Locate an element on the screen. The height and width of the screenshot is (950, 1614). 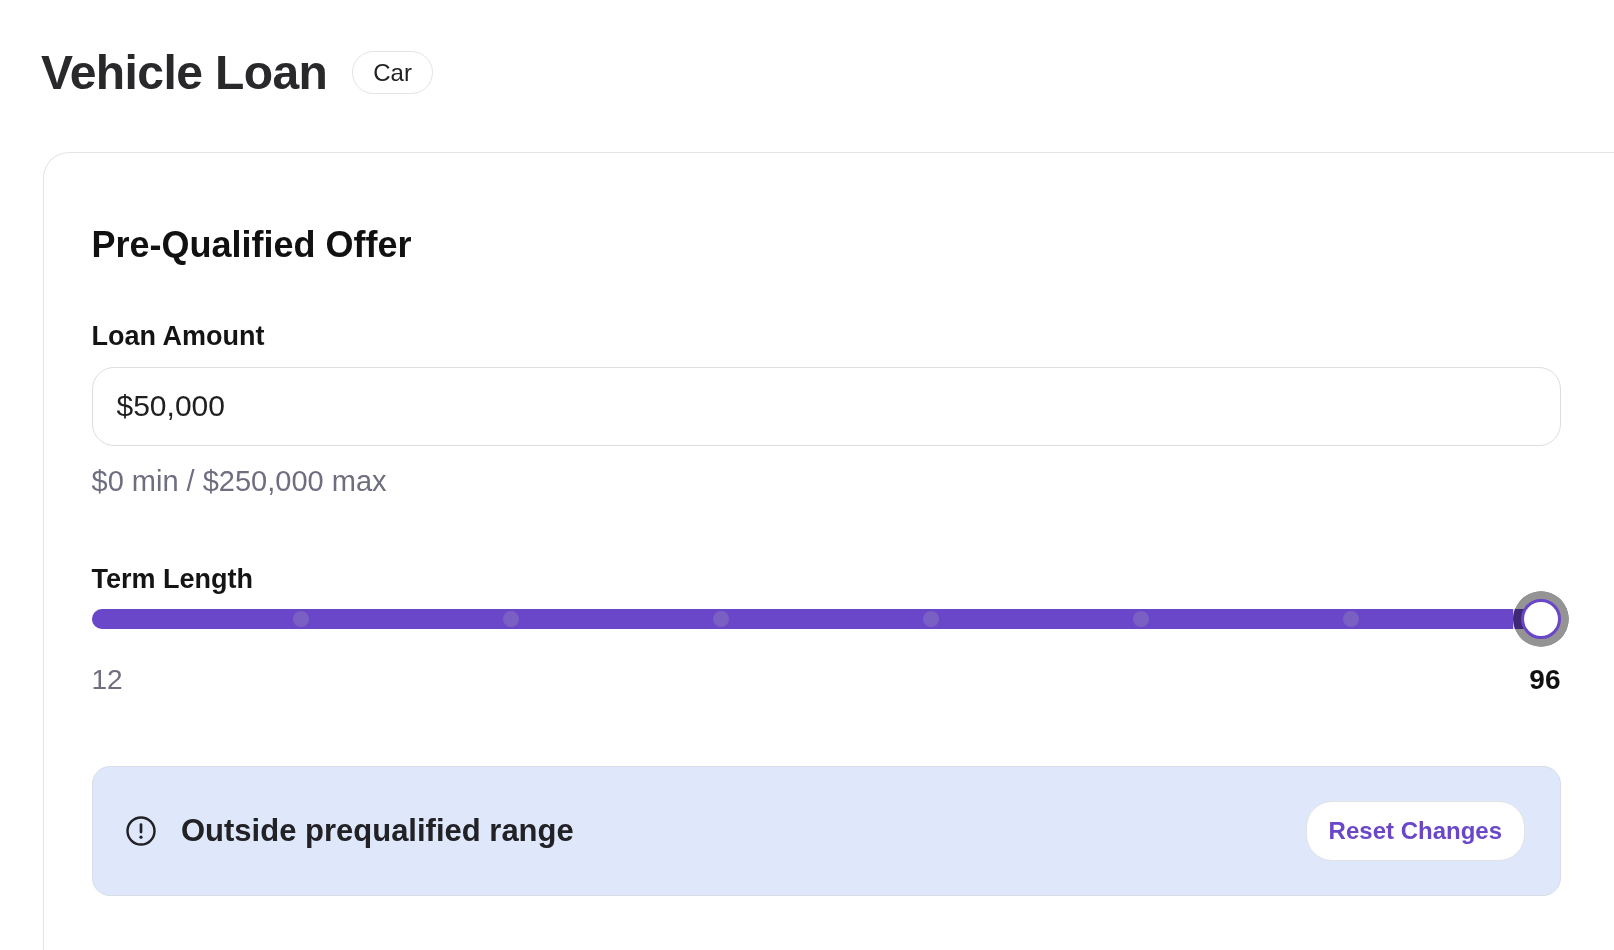
exclamation-circle-icon is located at coordinates (141, 830).